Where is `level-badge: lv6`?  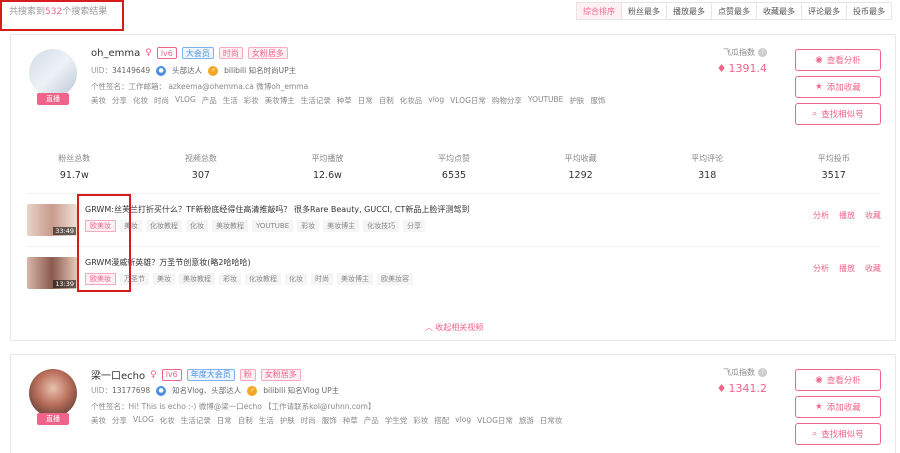 level-badge: lv6 is located at coordinates (166, 53).